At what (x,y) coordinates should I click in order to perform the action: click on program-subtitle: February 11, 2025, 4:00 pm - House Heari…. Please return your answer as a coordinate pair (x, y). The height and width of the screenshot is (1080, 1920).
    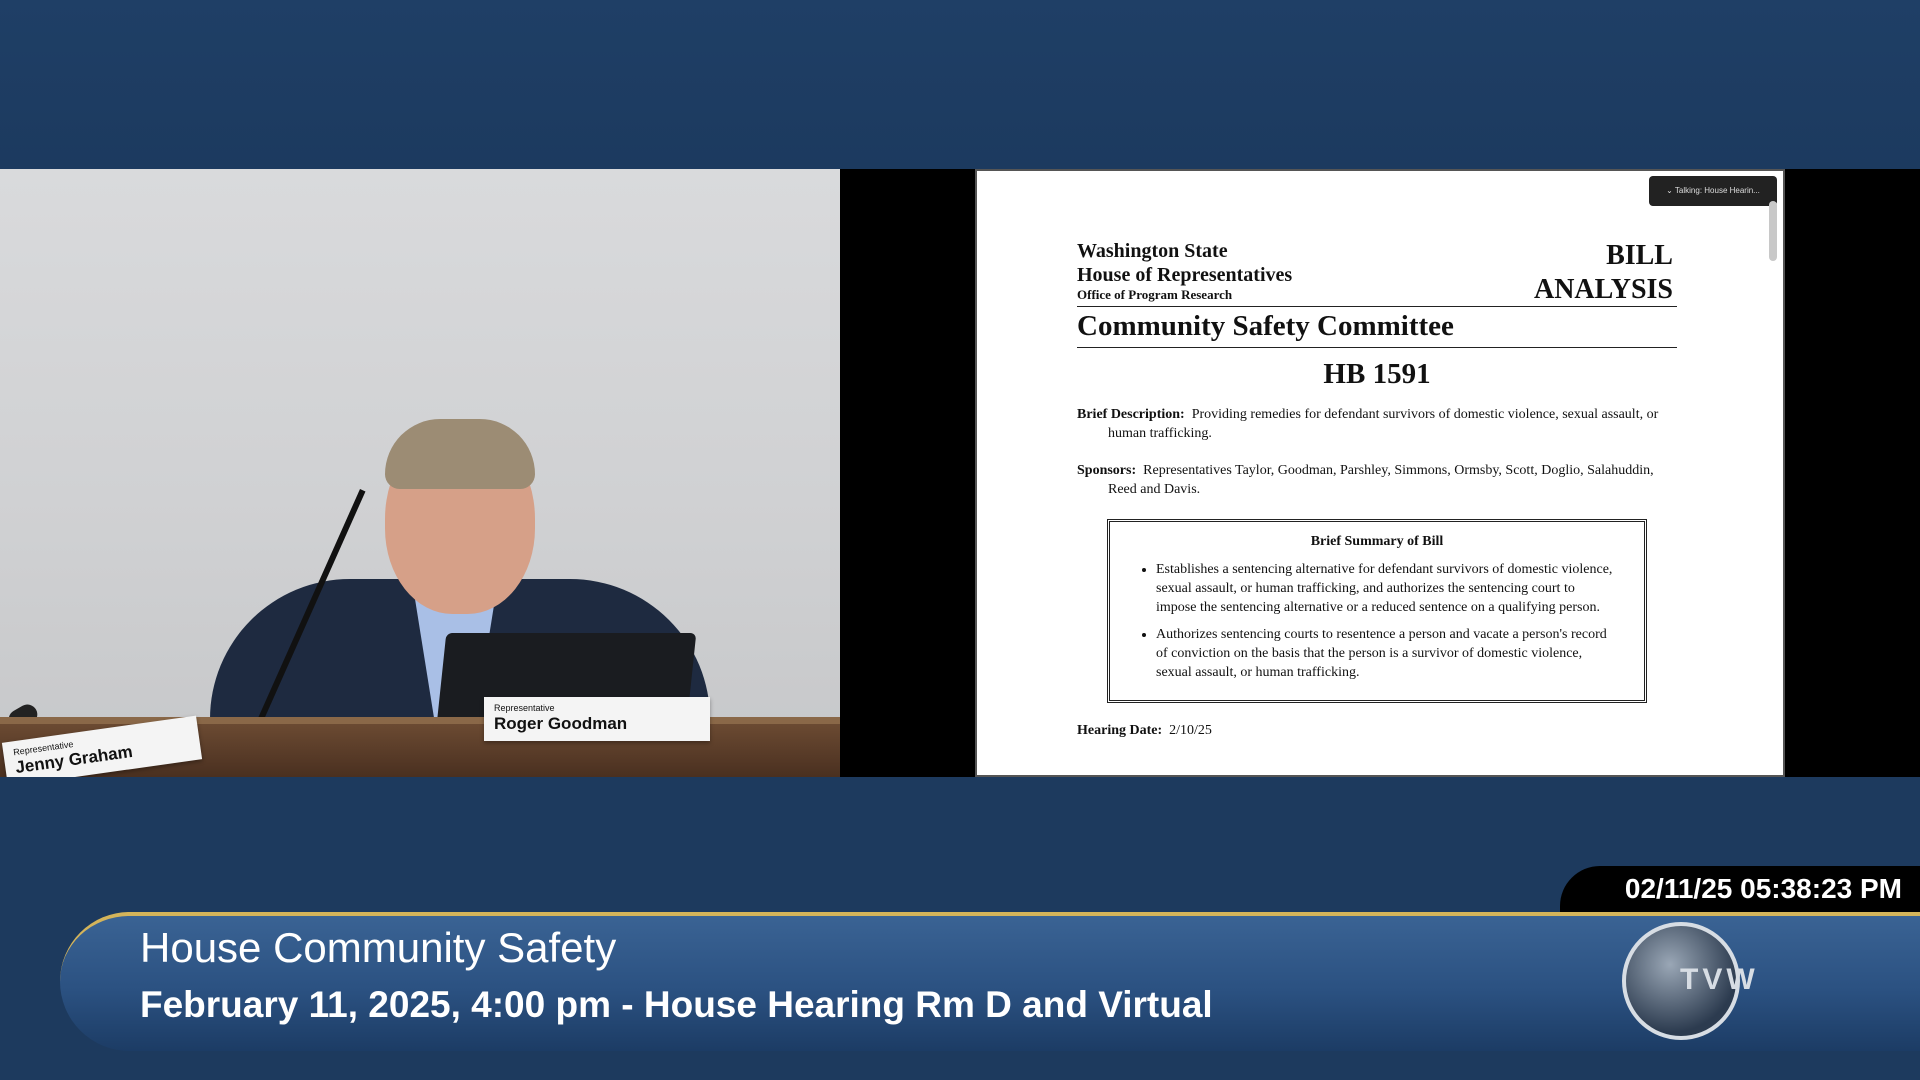
    Looking at the image, I should click on (676, 1004).